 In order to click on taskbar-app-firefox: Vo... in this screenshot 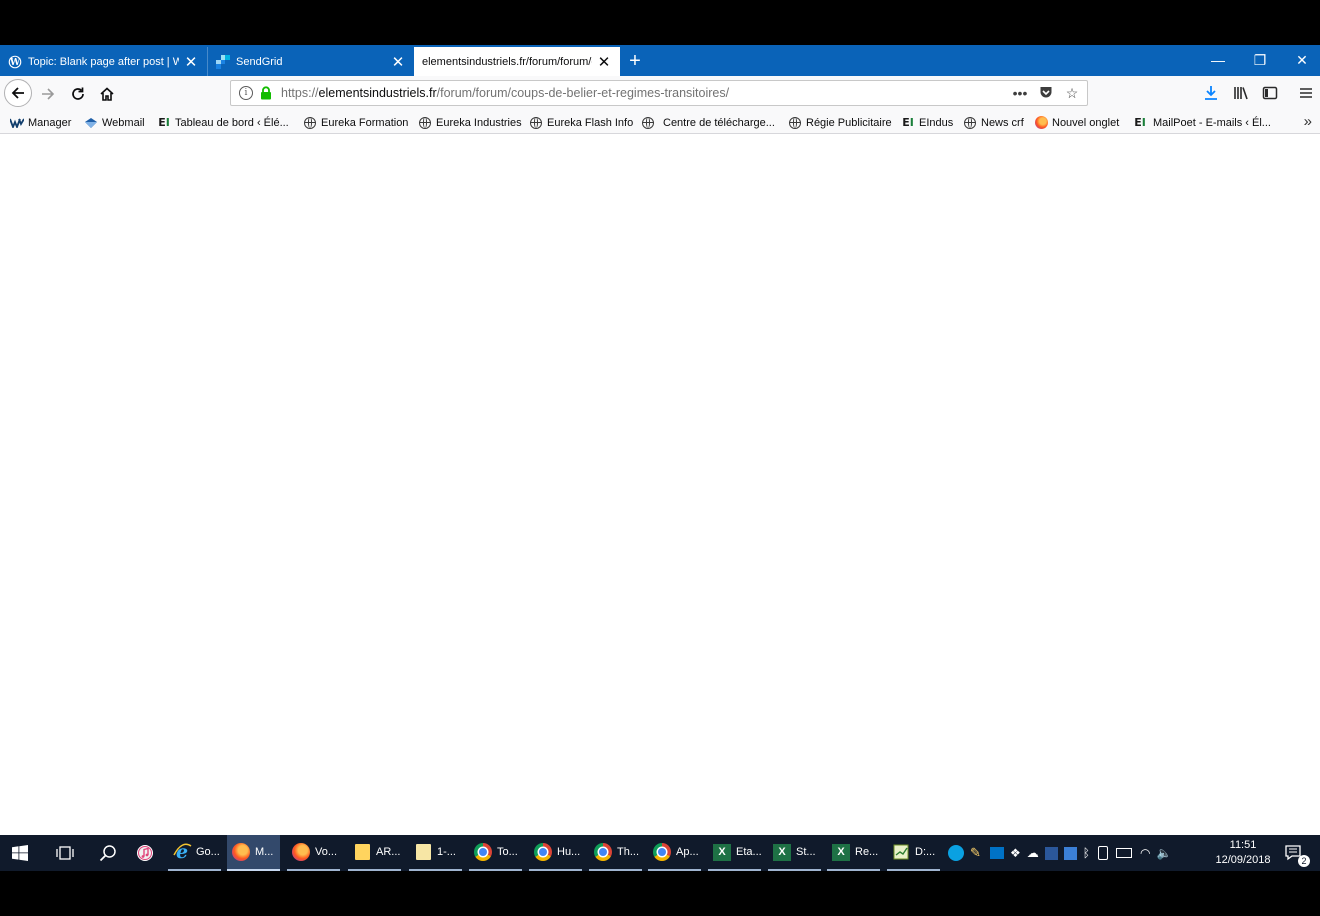, I will do `click(313, 853)`.